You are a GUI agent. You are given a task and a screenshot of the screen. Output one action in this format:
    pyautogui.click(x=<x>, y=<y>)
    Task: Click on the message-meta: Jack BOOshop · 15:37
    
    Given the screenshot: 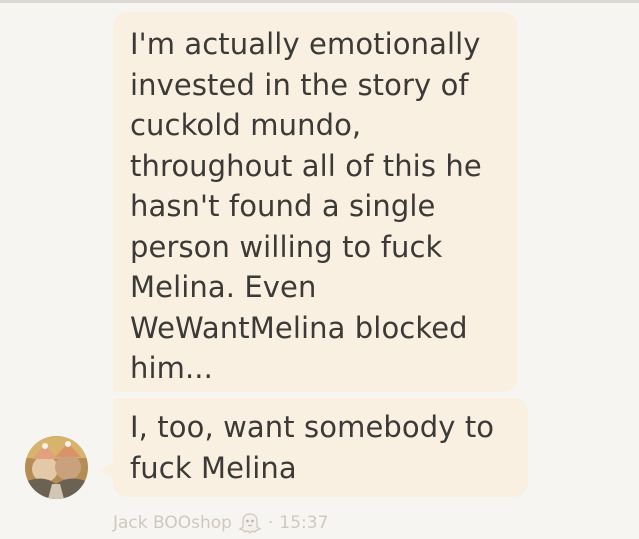 What is the action you would take?
    pyautogui.click(x=220, y=523)
    